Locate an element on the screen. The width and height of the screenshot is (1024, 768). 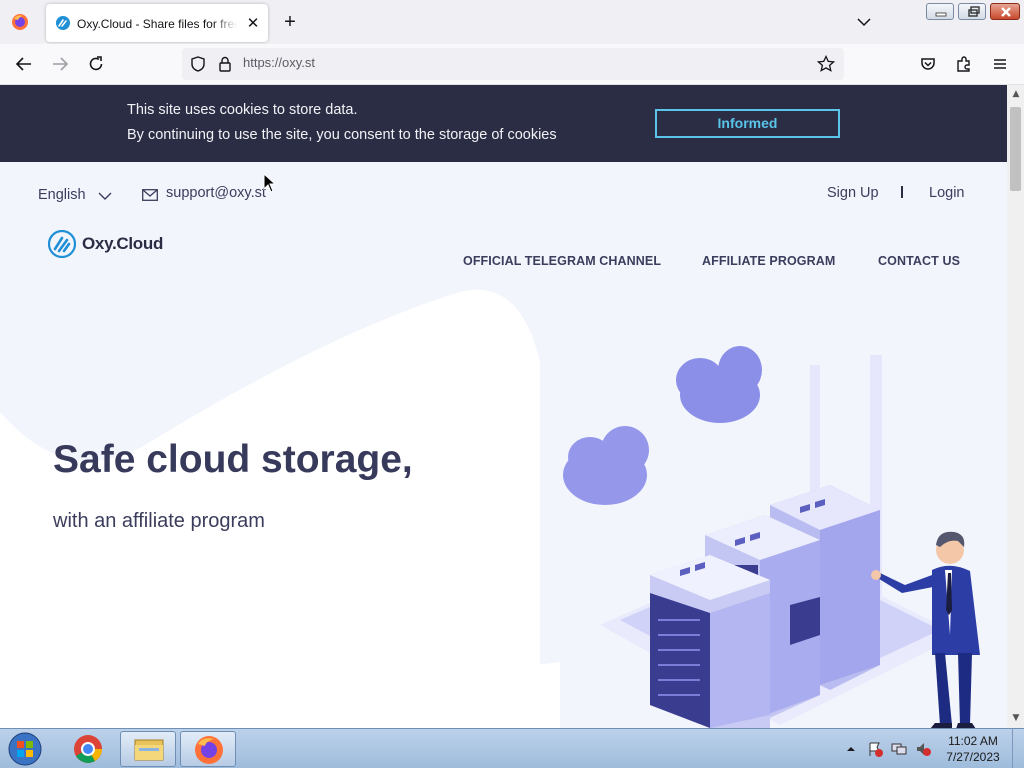
firefox-icon is located at coordinates (209, 750).